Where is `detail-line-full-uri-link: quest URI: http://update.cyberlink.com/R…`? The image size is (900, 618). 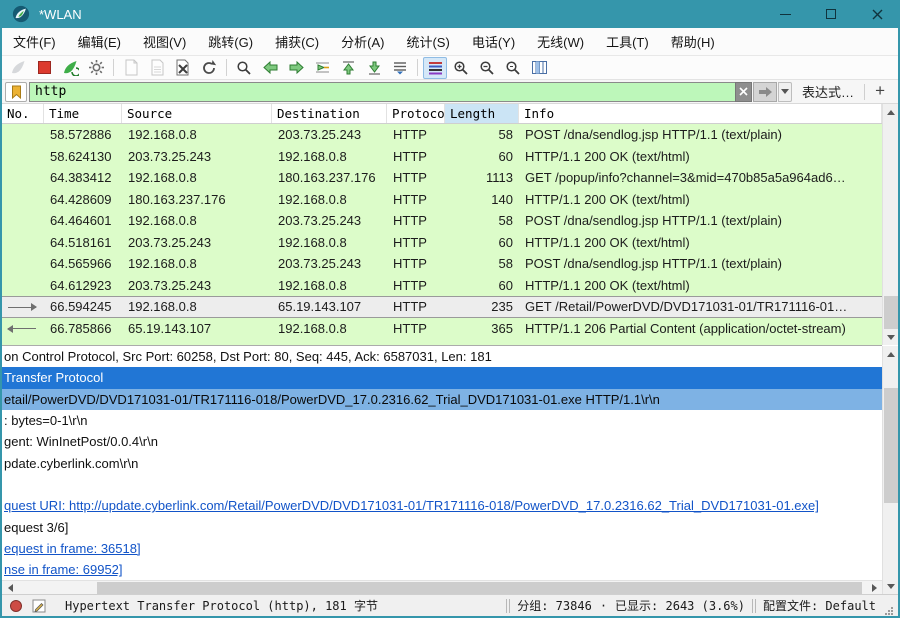
detail-line-full-uri-link: quest URI: http://update.cyberlink.com/R… is located at coordinates (442, 505).